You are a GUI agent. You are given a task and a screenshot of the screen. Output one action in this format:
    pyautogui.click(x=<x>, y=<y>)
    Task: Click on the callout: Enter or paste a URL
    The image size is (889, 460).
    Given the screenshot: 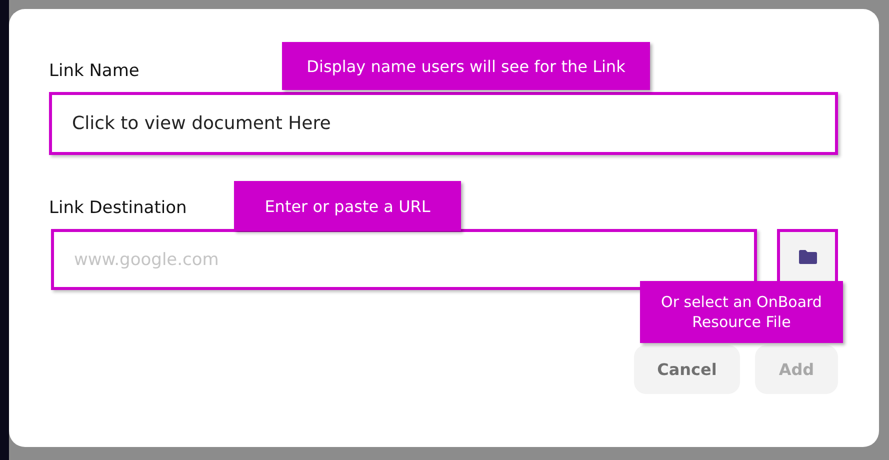 What is the action you would take?
    pyautogui.click(x=347, y=206)
    